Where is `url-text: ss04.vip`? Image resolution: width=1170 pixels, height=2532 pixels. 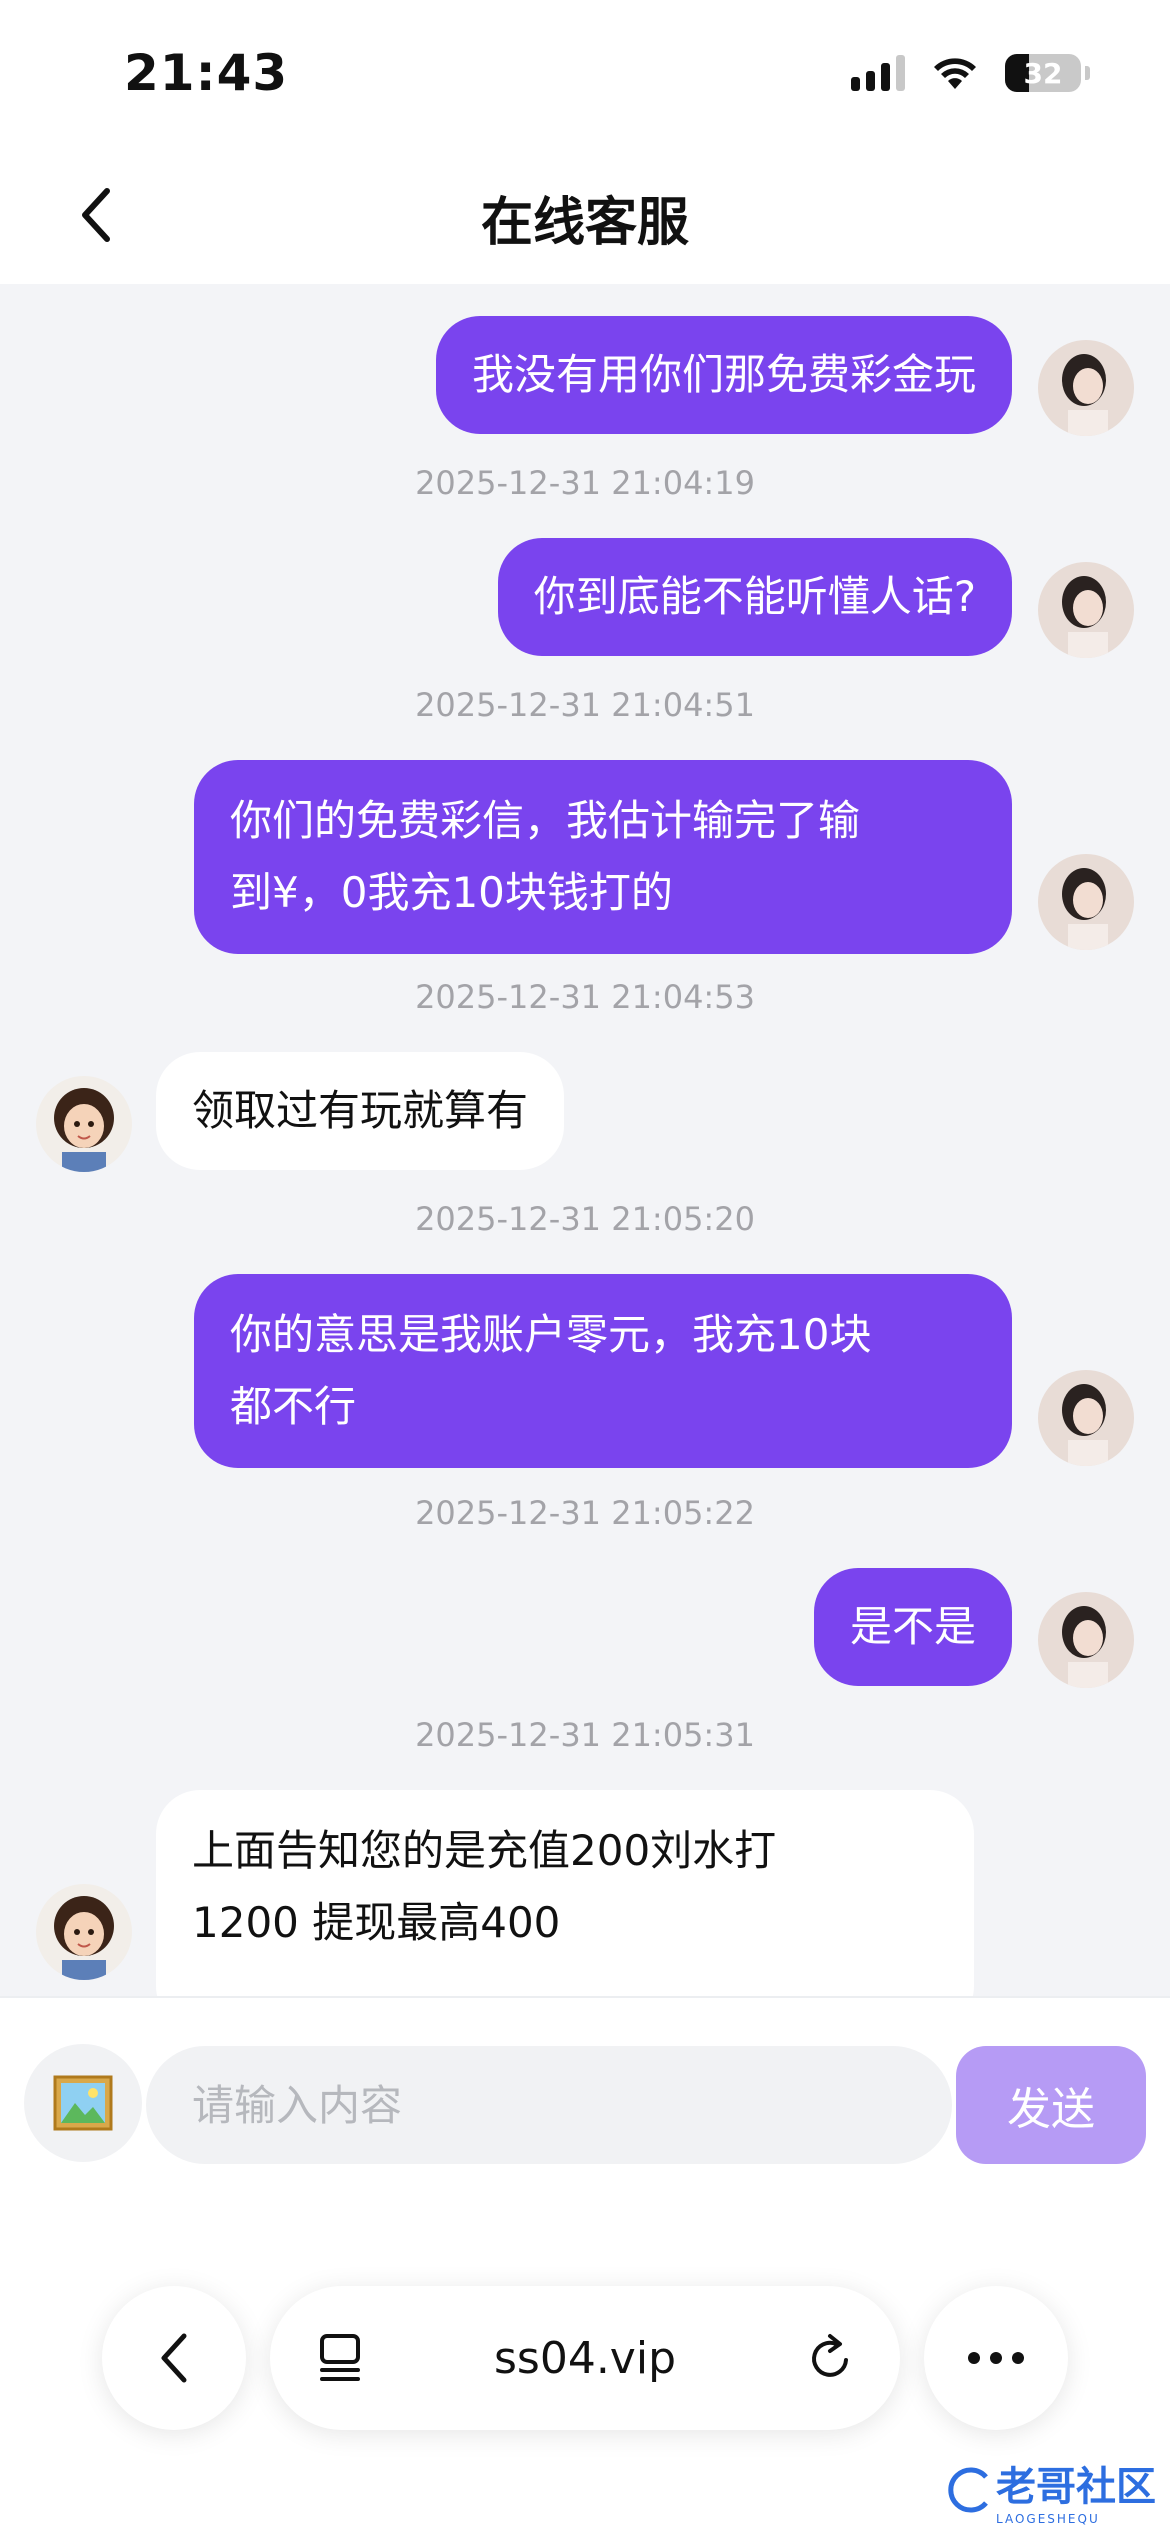 url-text: ss04.vip is located at coordinates (584, 2358).